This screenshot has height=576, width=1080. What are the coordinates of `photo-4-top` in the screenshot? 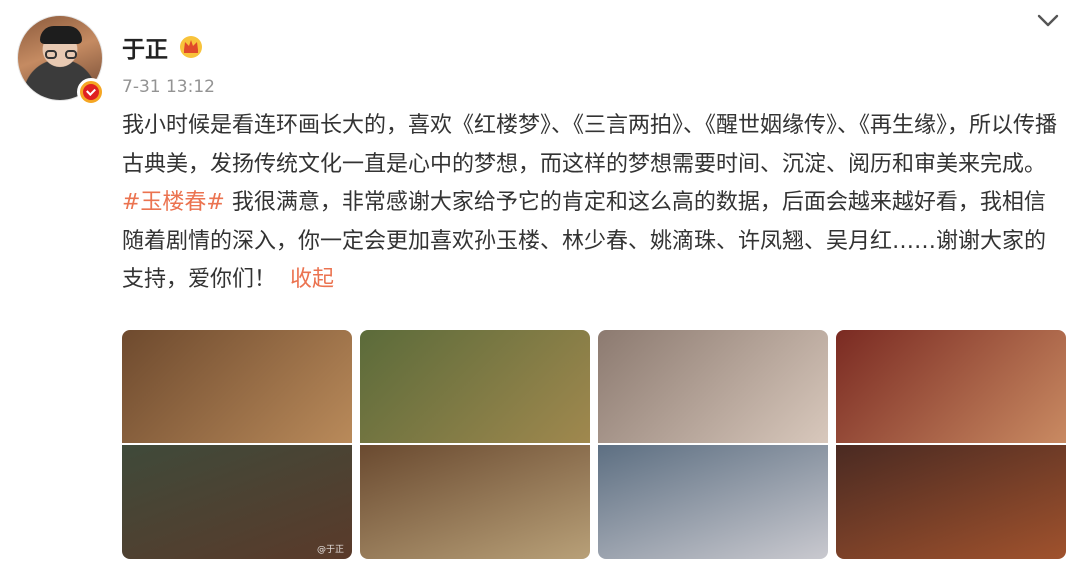 It's located at (951, 386).